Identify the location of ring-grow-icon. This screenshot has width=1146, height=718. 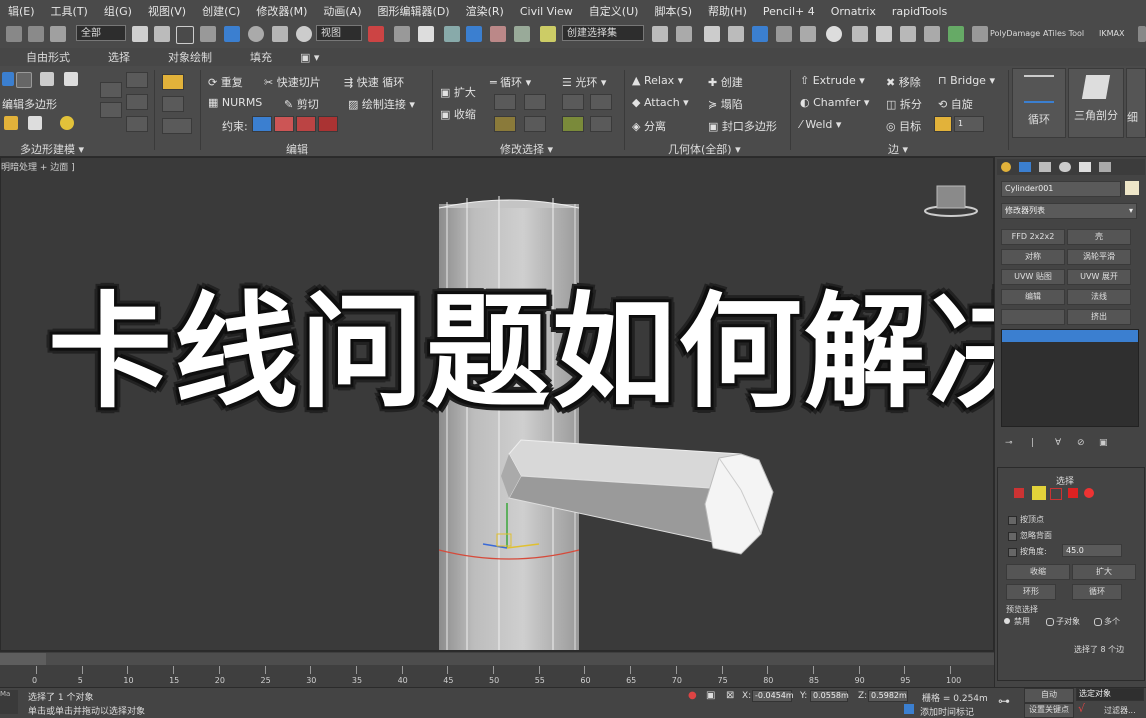
(573, 102).